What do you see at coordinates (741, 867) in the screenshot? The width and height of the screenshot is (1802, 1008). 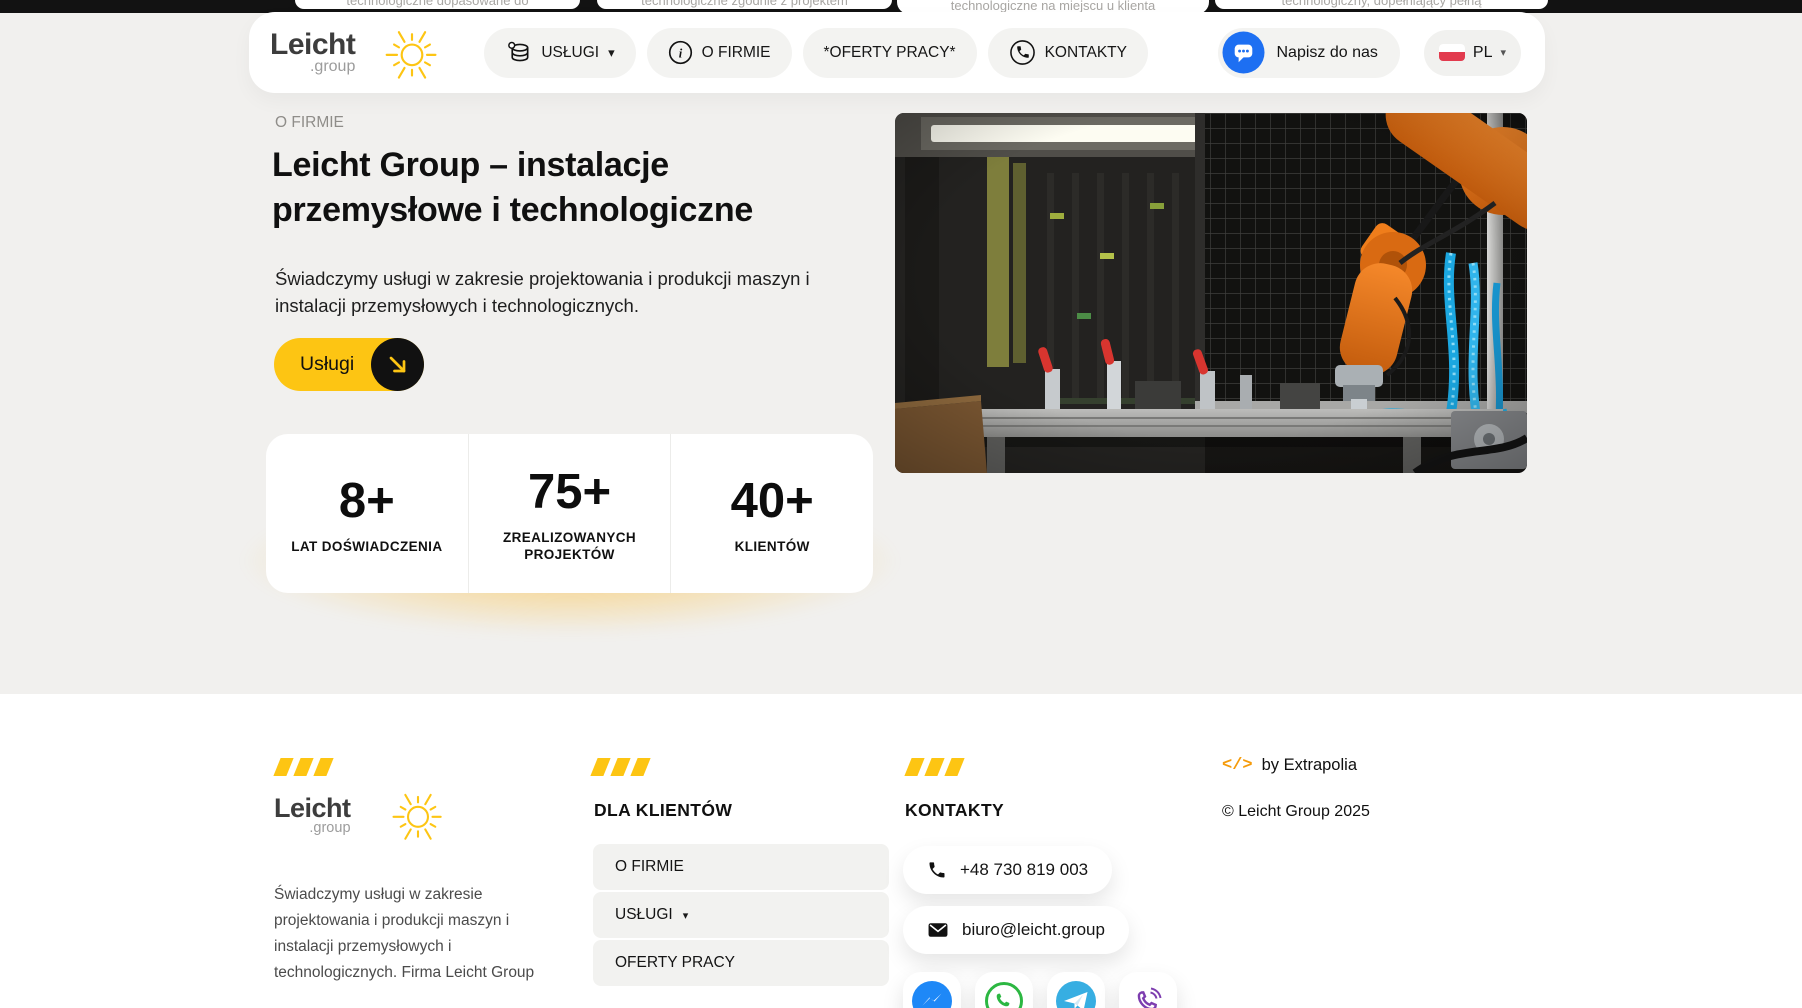 I see `footer-link-o-firmie: O FIRMIE` at bounding box center [741, 867].